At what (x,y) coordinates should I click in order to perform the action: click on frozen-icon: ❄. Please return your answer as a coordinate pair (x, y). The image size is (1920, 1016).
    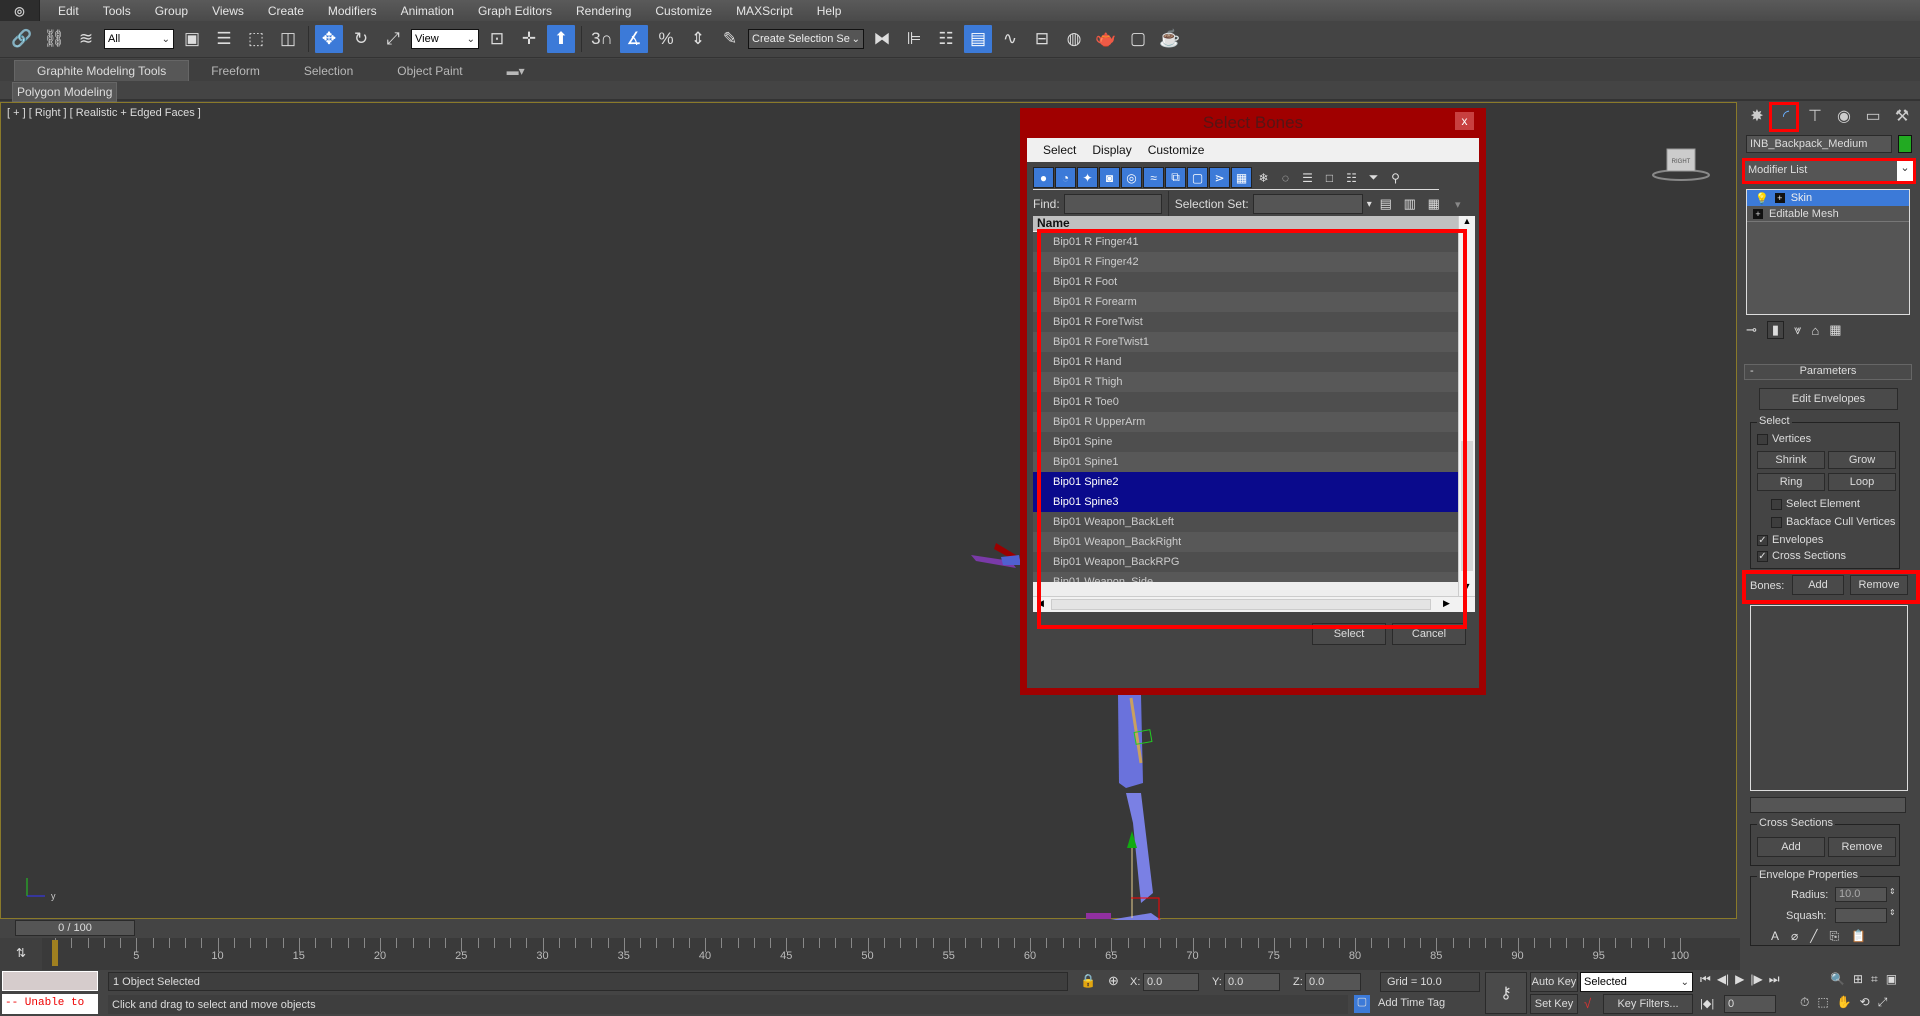
    Looking at the image, I should click on (1263, 177).